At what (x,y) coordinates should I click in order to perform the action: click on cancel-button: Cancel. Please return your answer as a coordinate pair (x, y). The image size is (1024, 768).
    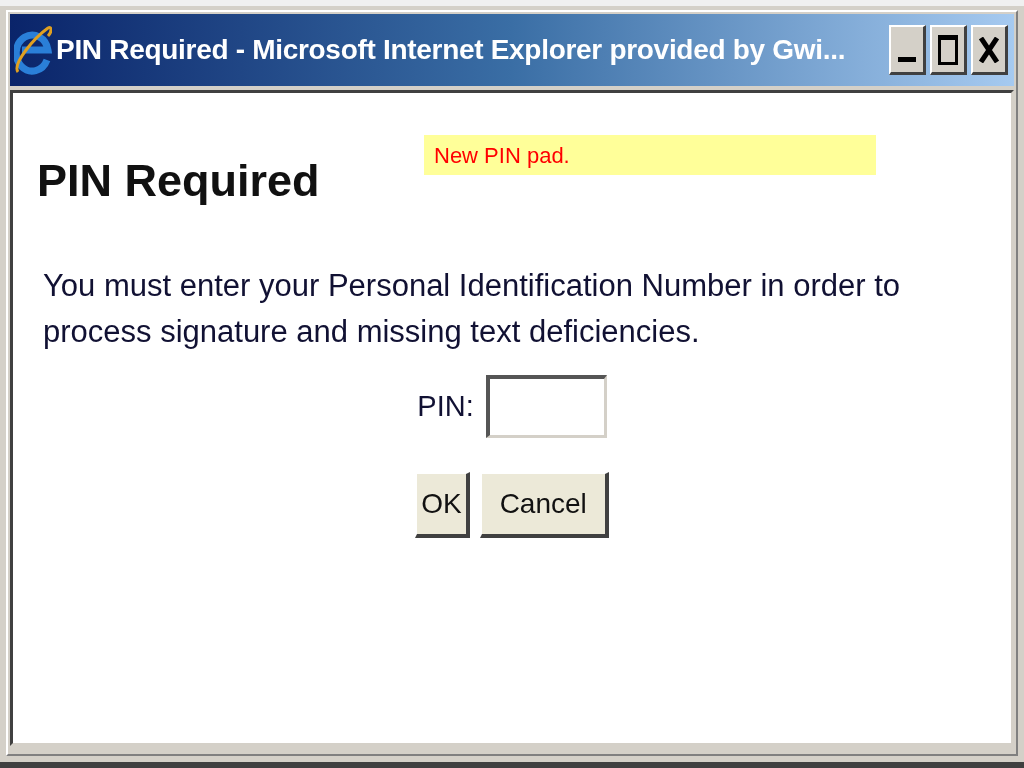
    Looking at the image, I should click on (544, 505).